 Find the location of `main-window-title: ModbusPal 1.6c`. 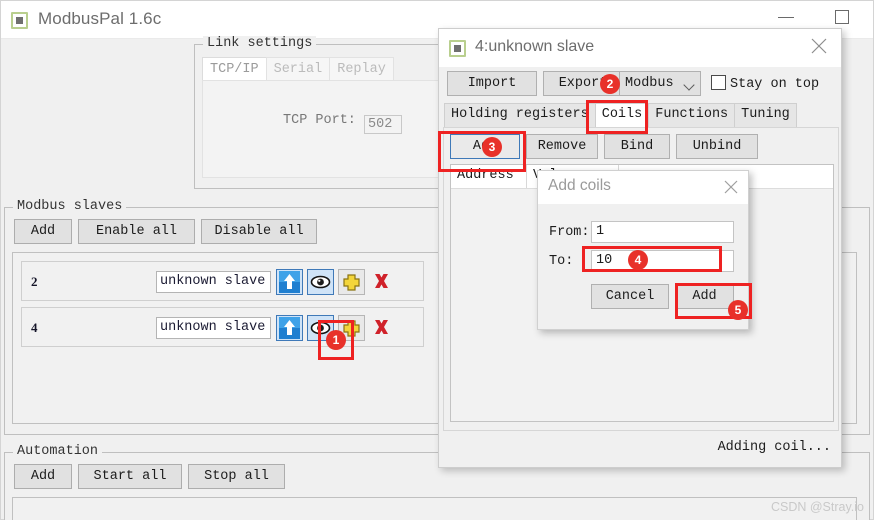

main-window-title: ModbusPal 1.6c is located at coordinates (100, 18).